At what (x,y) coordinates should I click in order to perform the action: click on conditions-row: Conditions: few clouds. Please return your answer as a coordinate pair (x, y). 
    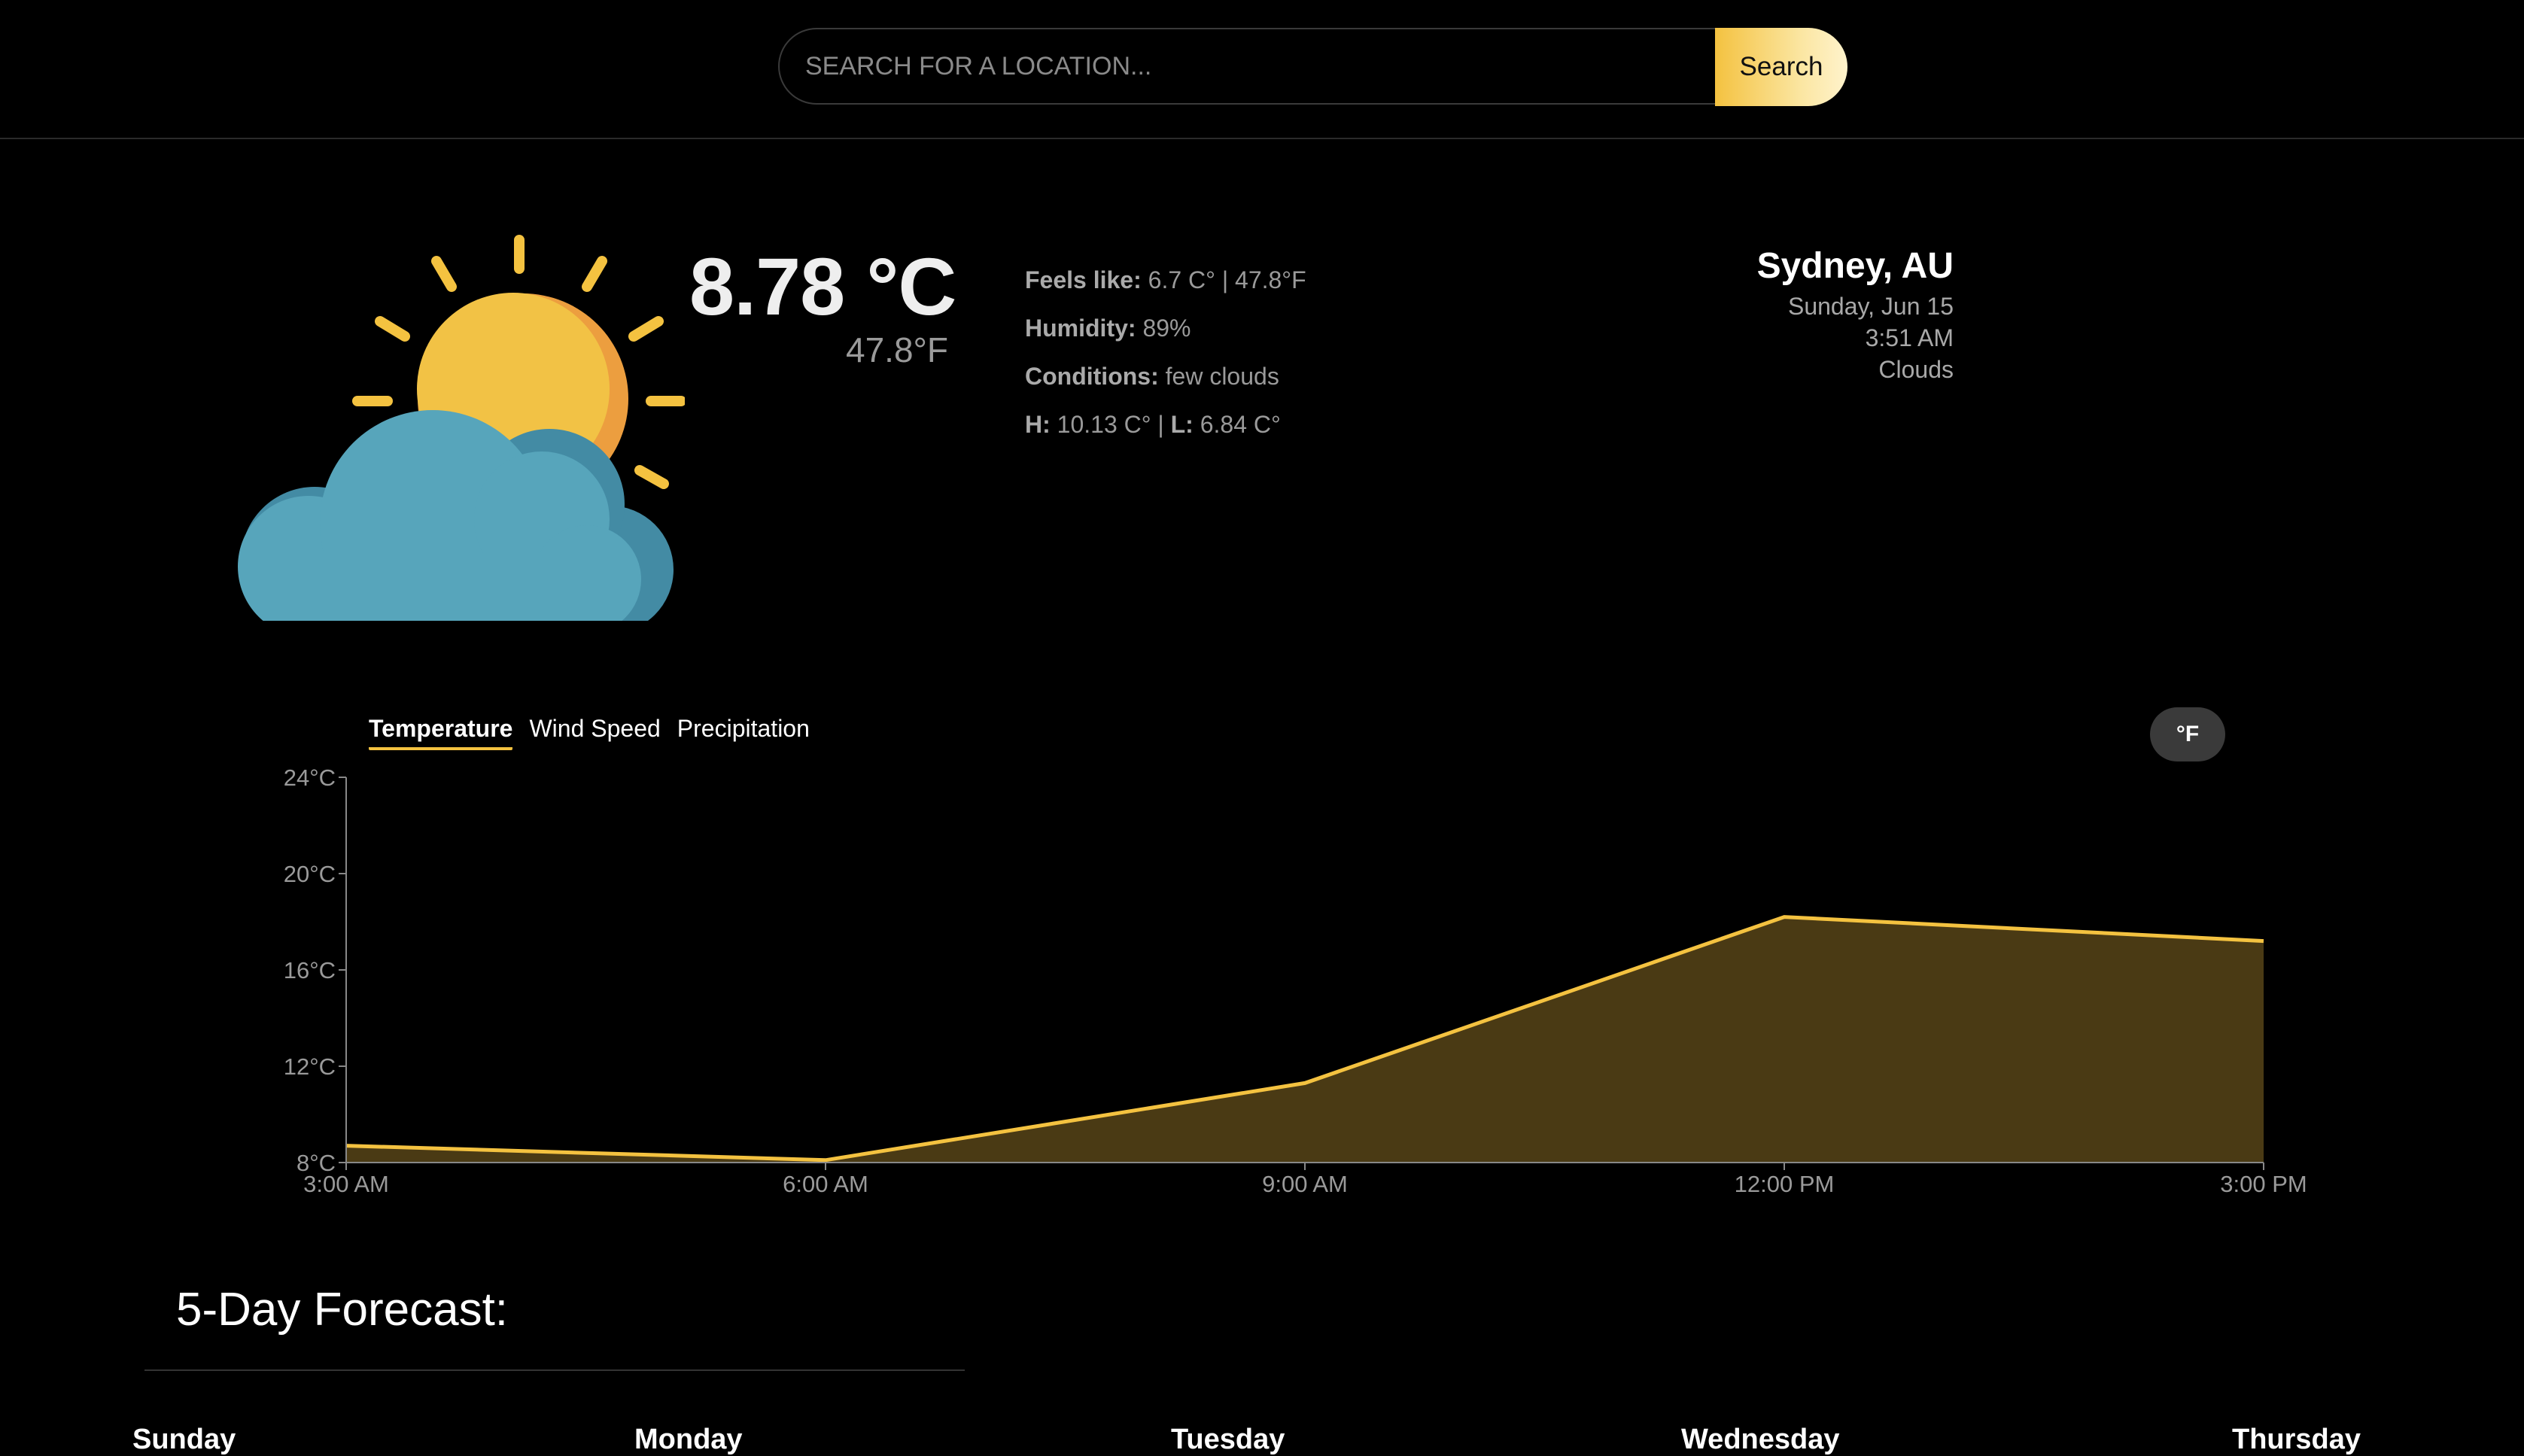
    Looking at the image, I should click on (1165, 376).